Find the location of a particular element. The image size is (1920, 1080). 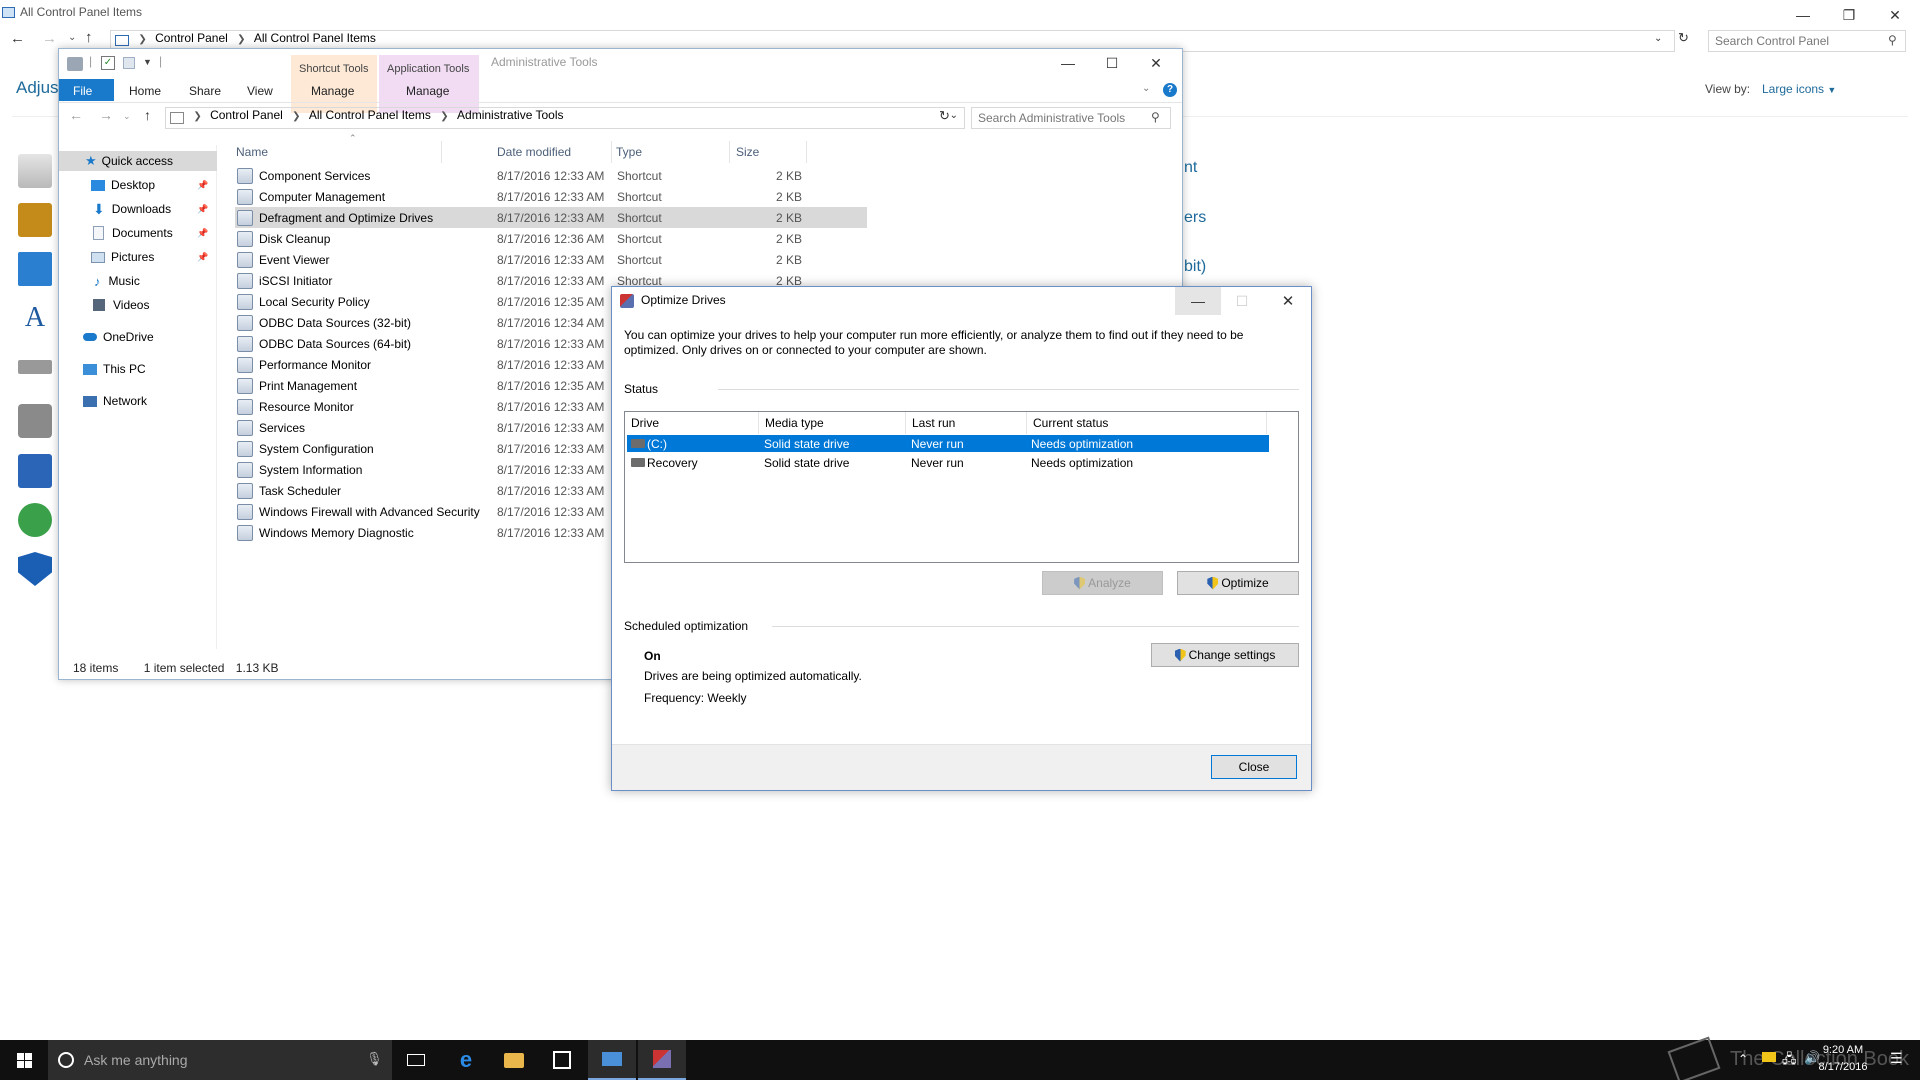

column-header-drive: Drive is located at coordinates (692, 423).